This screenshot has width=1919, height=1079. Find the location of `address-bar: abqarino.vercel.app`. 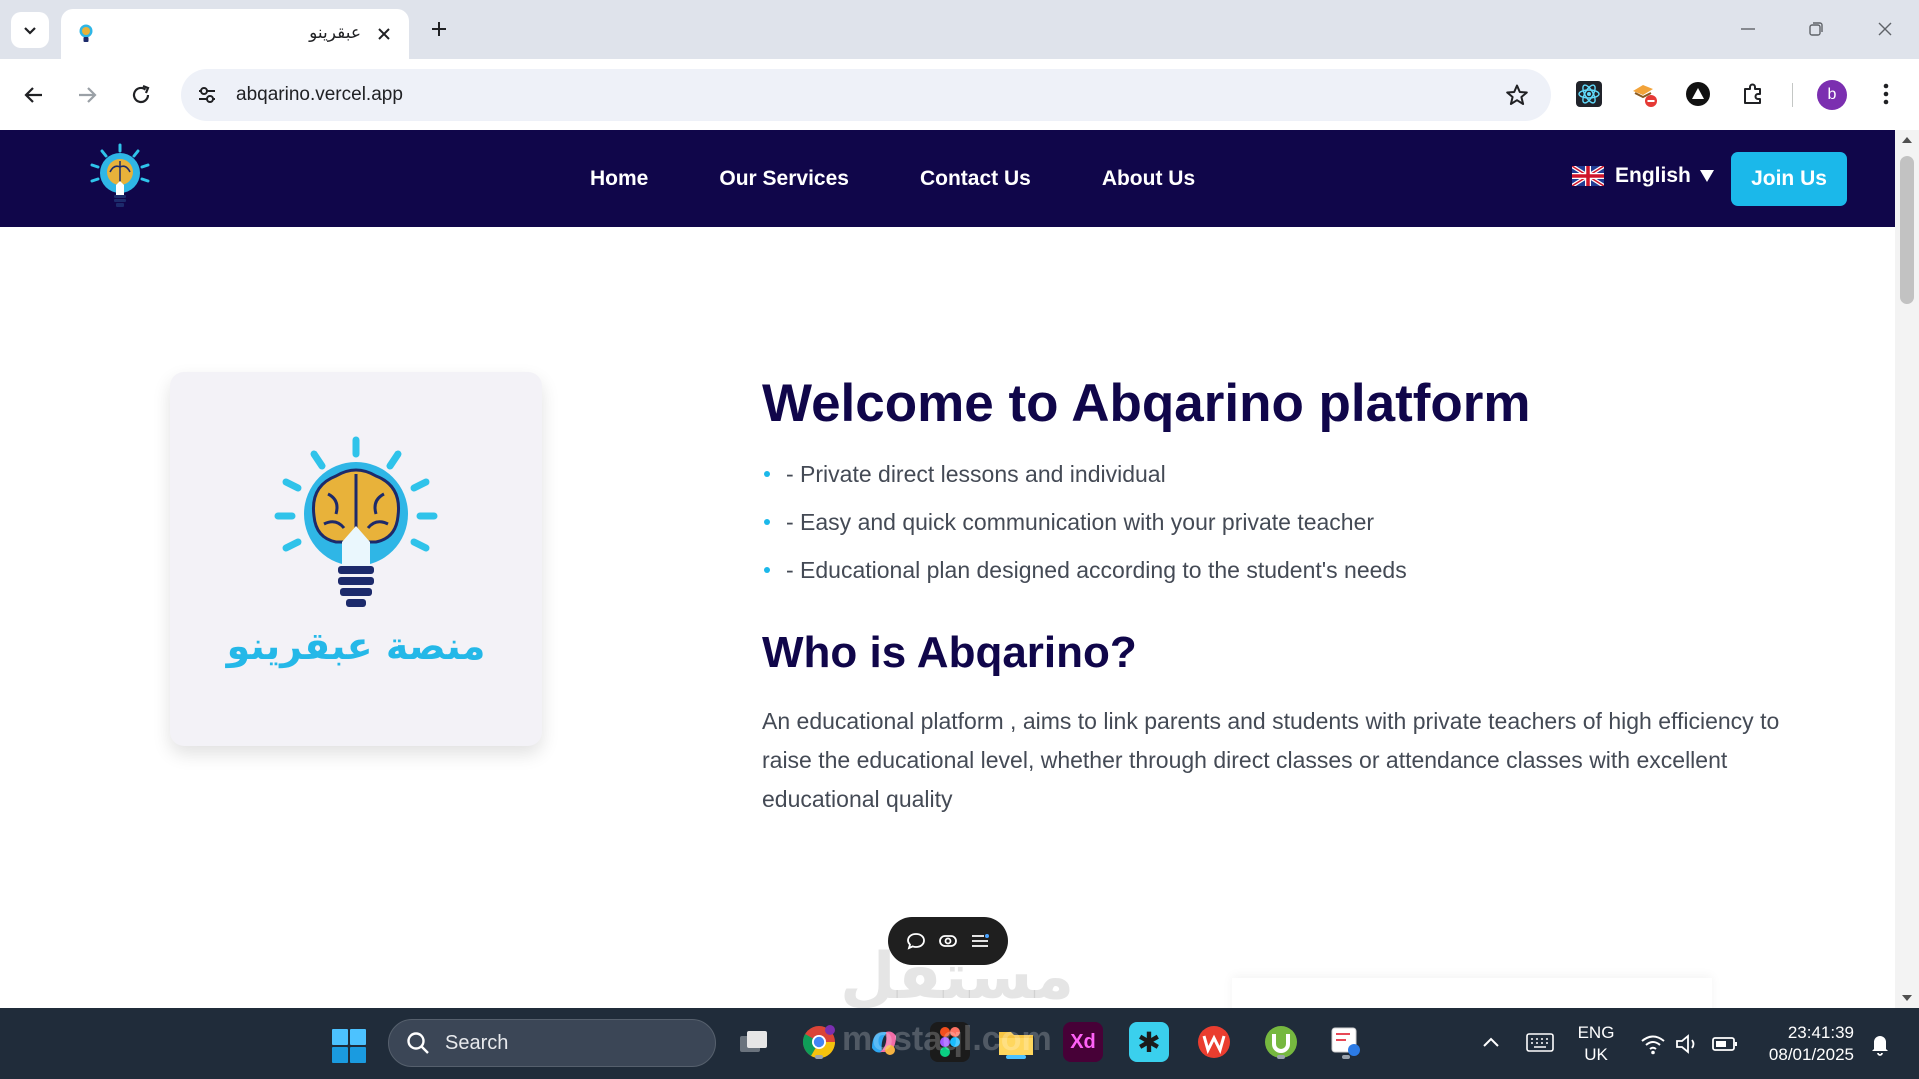

address-bar: abqarino.vercel.app is located at coordinates (866, 95).